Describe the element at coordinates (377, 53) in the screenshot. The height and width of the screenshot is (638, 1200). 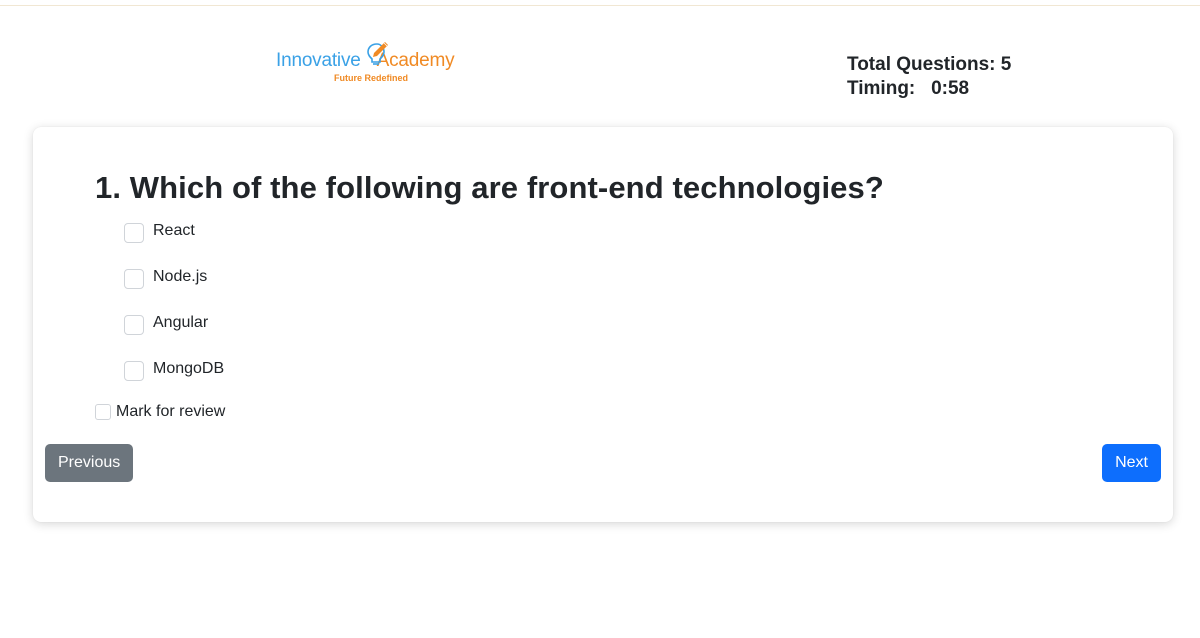
I see `lightbulb-pencil-icon` at that location.